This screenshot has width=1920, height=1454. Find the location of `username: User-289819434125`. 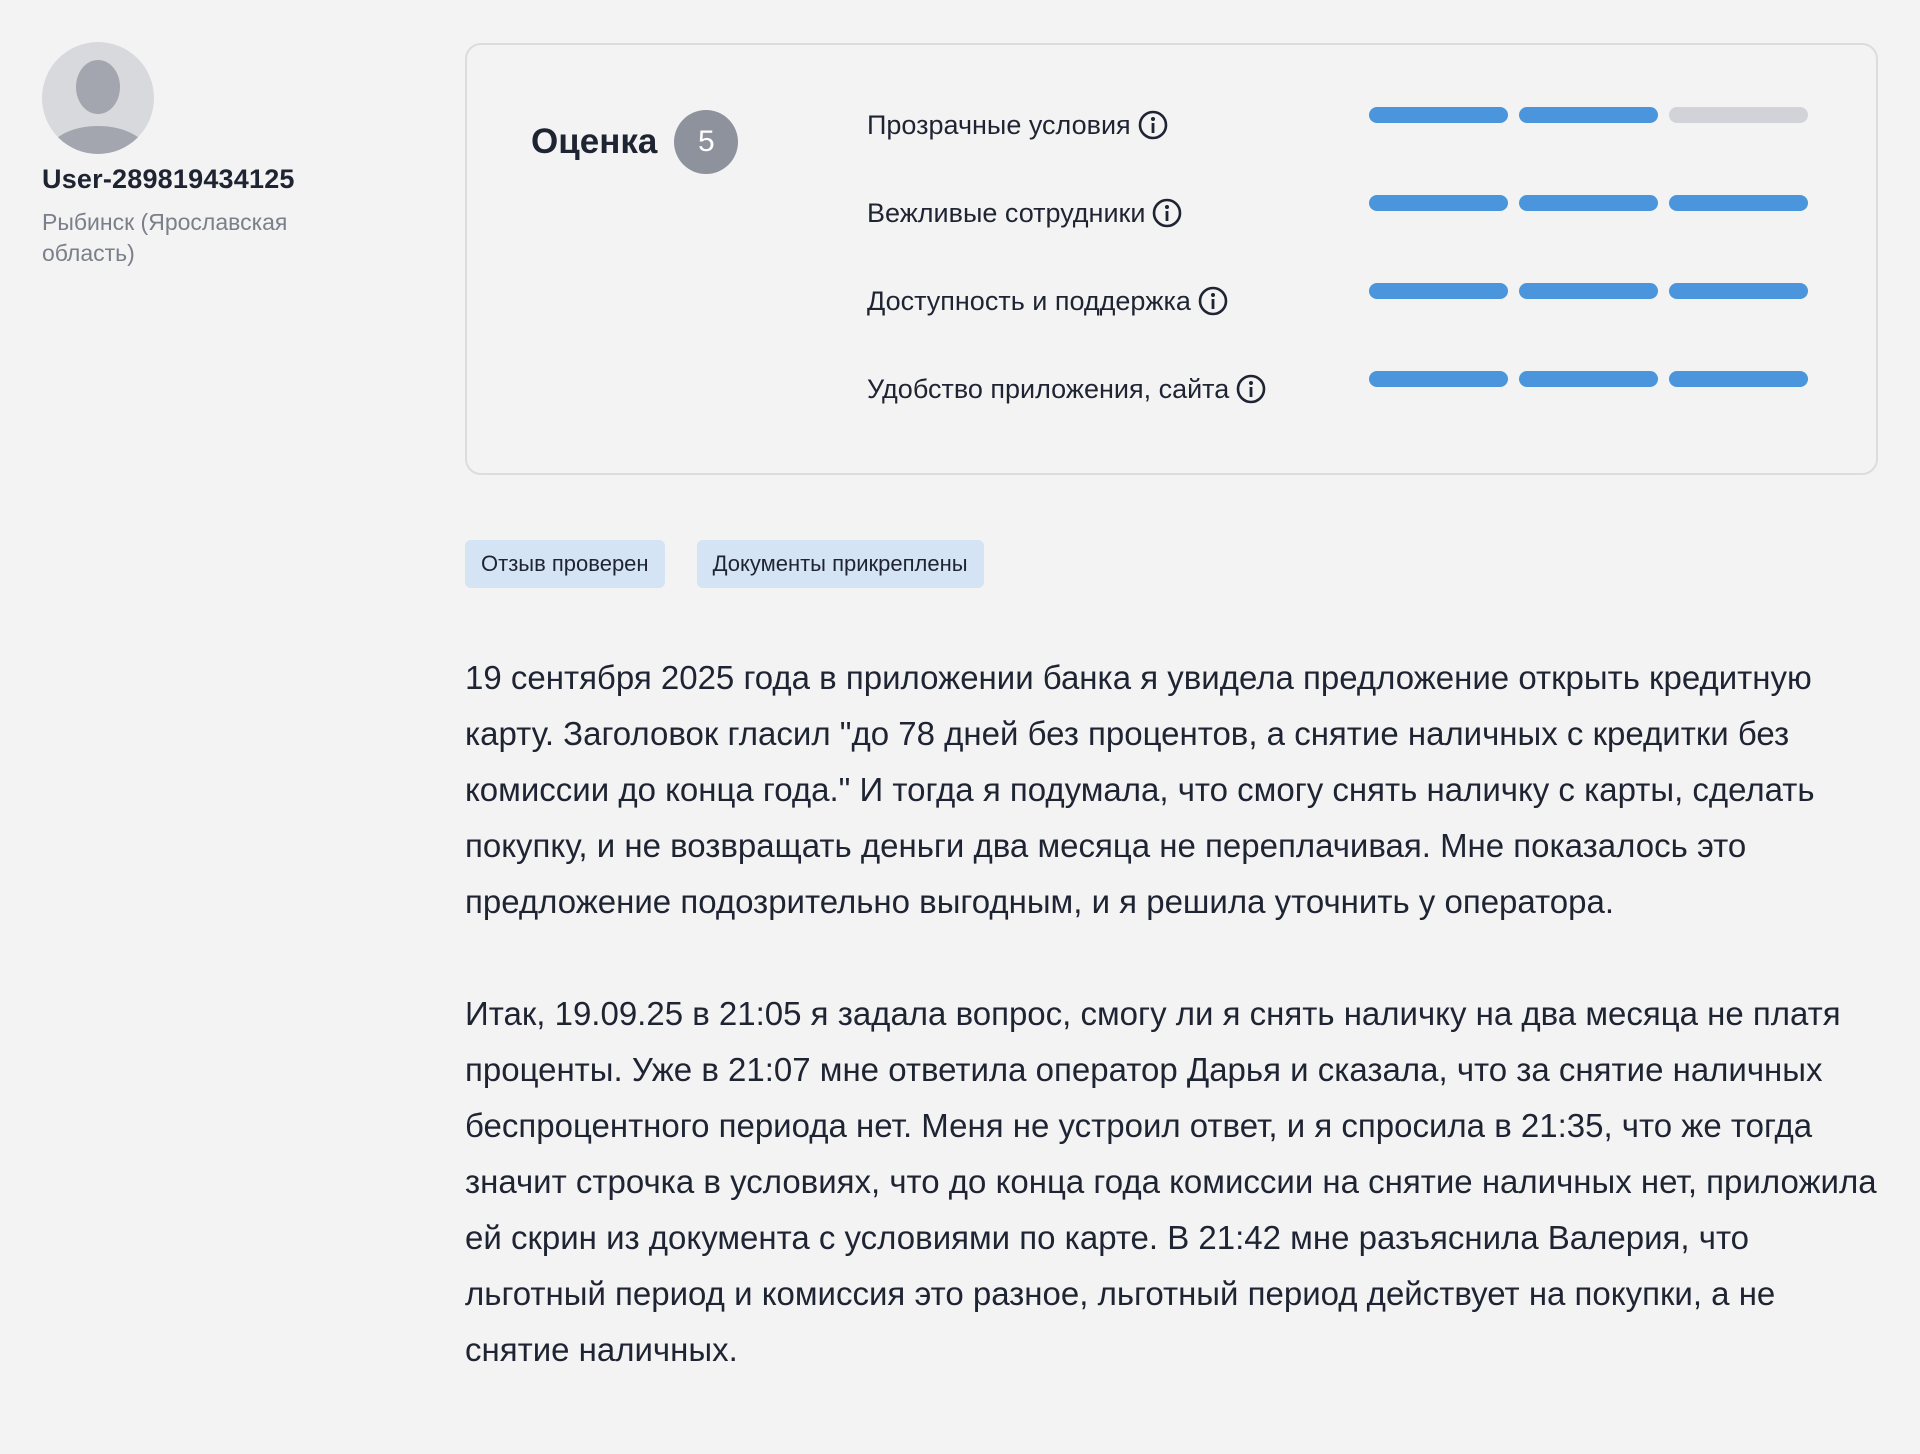

username: User-289819434125 is located at coordinates (212, 179).